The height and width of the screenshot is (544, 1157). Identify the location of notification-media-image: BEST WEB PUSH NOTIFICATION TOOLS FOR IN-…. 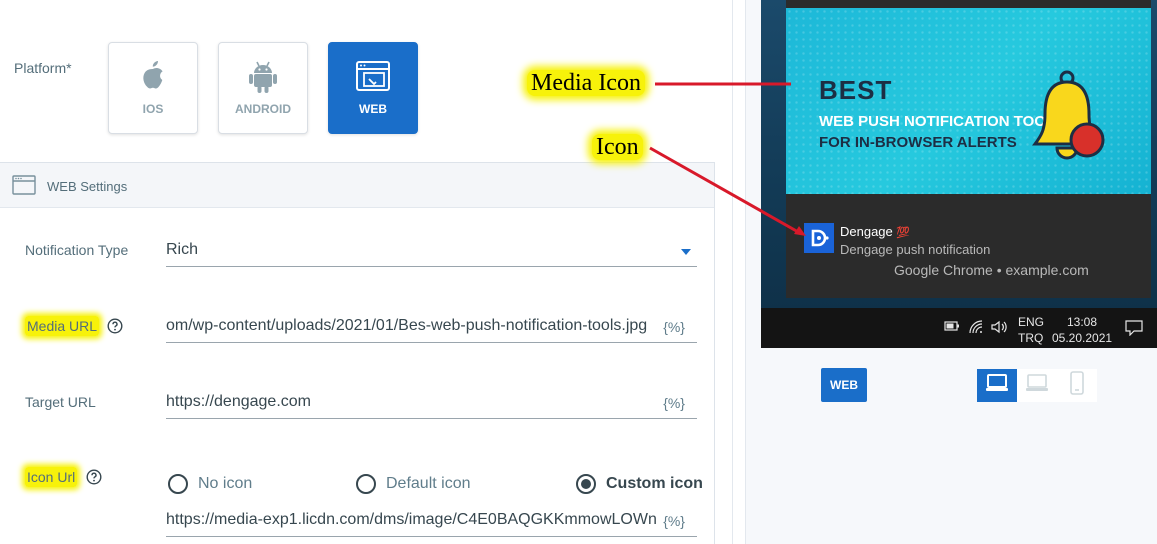
(968, 101).